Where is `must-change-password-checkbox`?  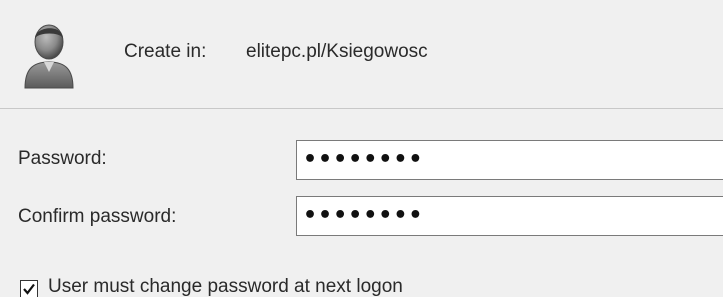
must-change-password-checkbox is located at coordinates (29, 288).